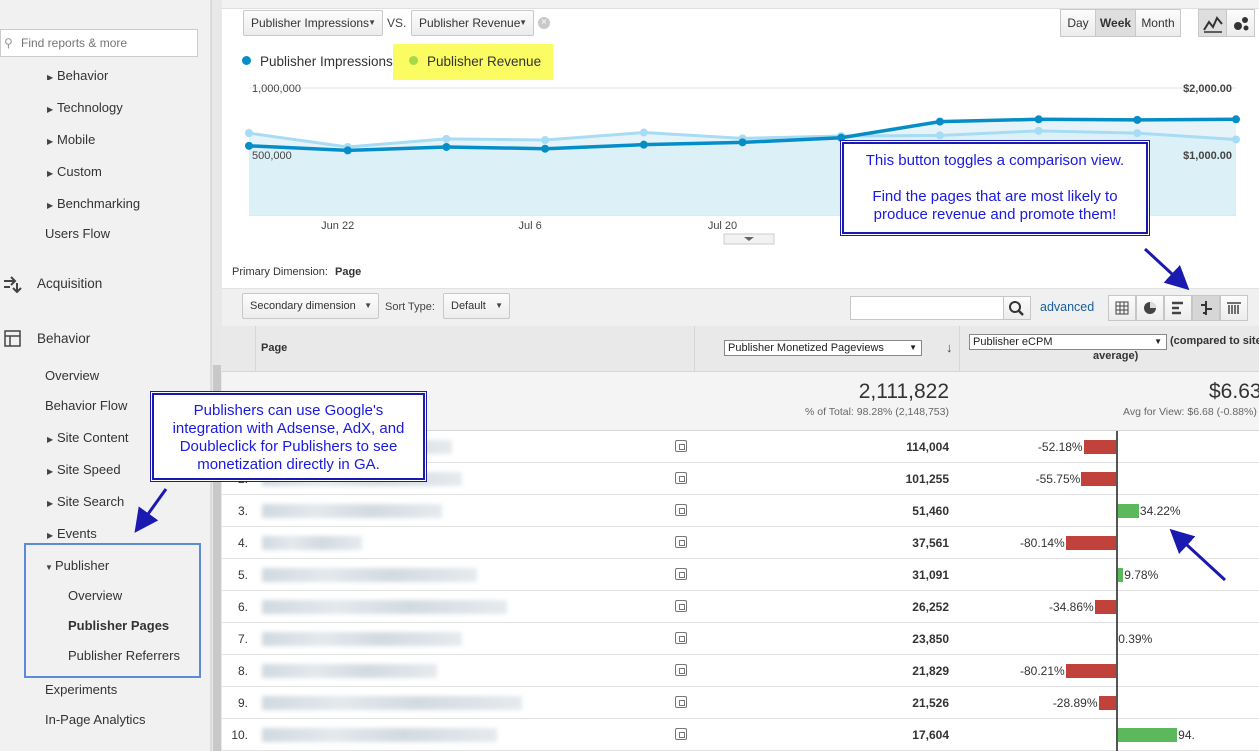 The image size is (1259, 751). I want to click on row-index: 3., so click(242, 511).